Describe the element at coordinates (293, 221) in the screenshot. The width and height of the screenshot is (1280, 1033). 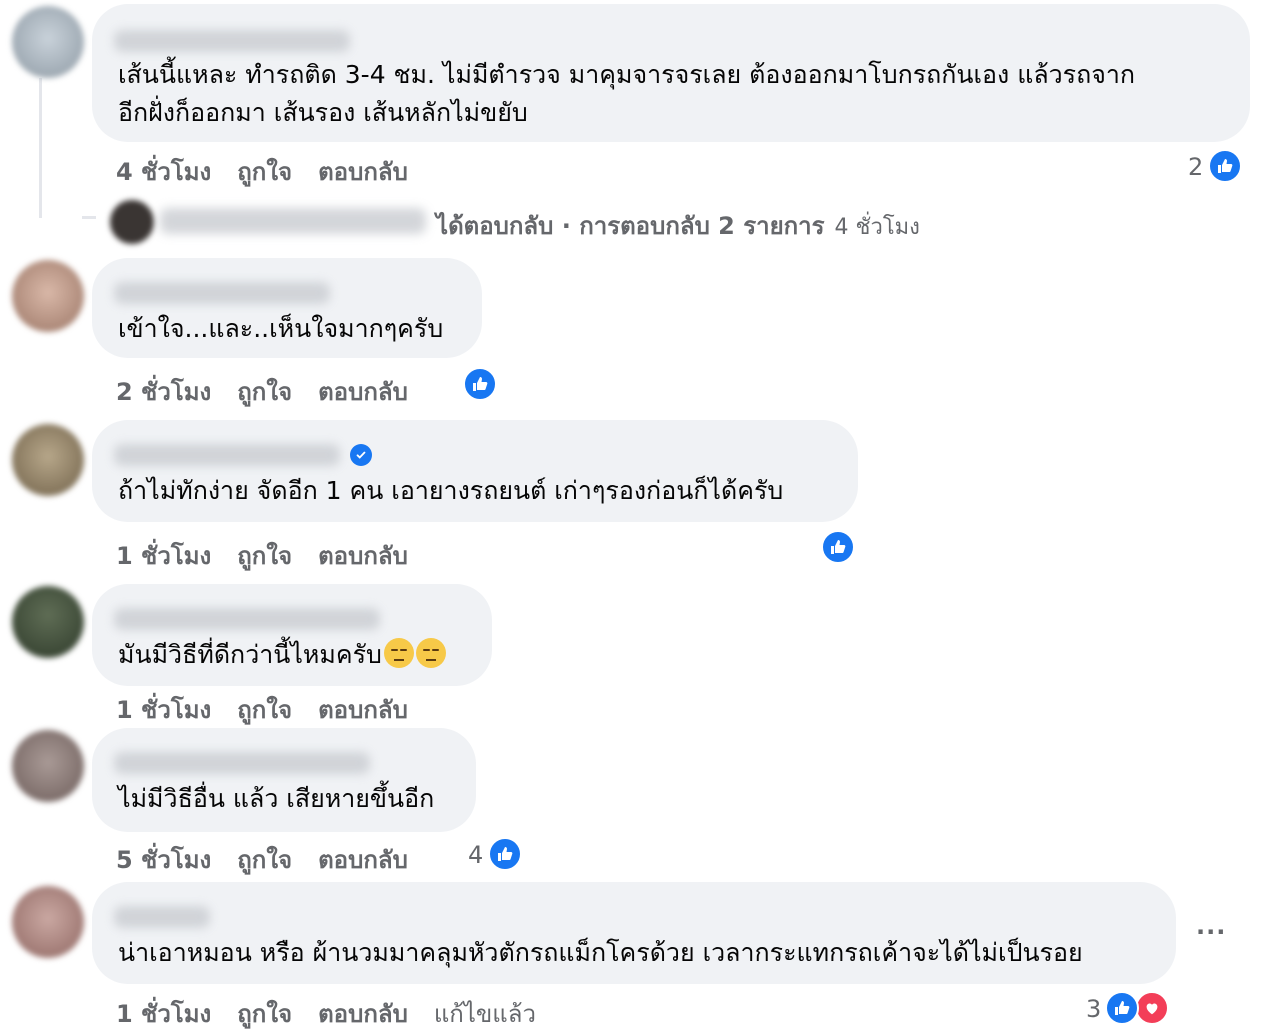
I see `replier-name` at that location.